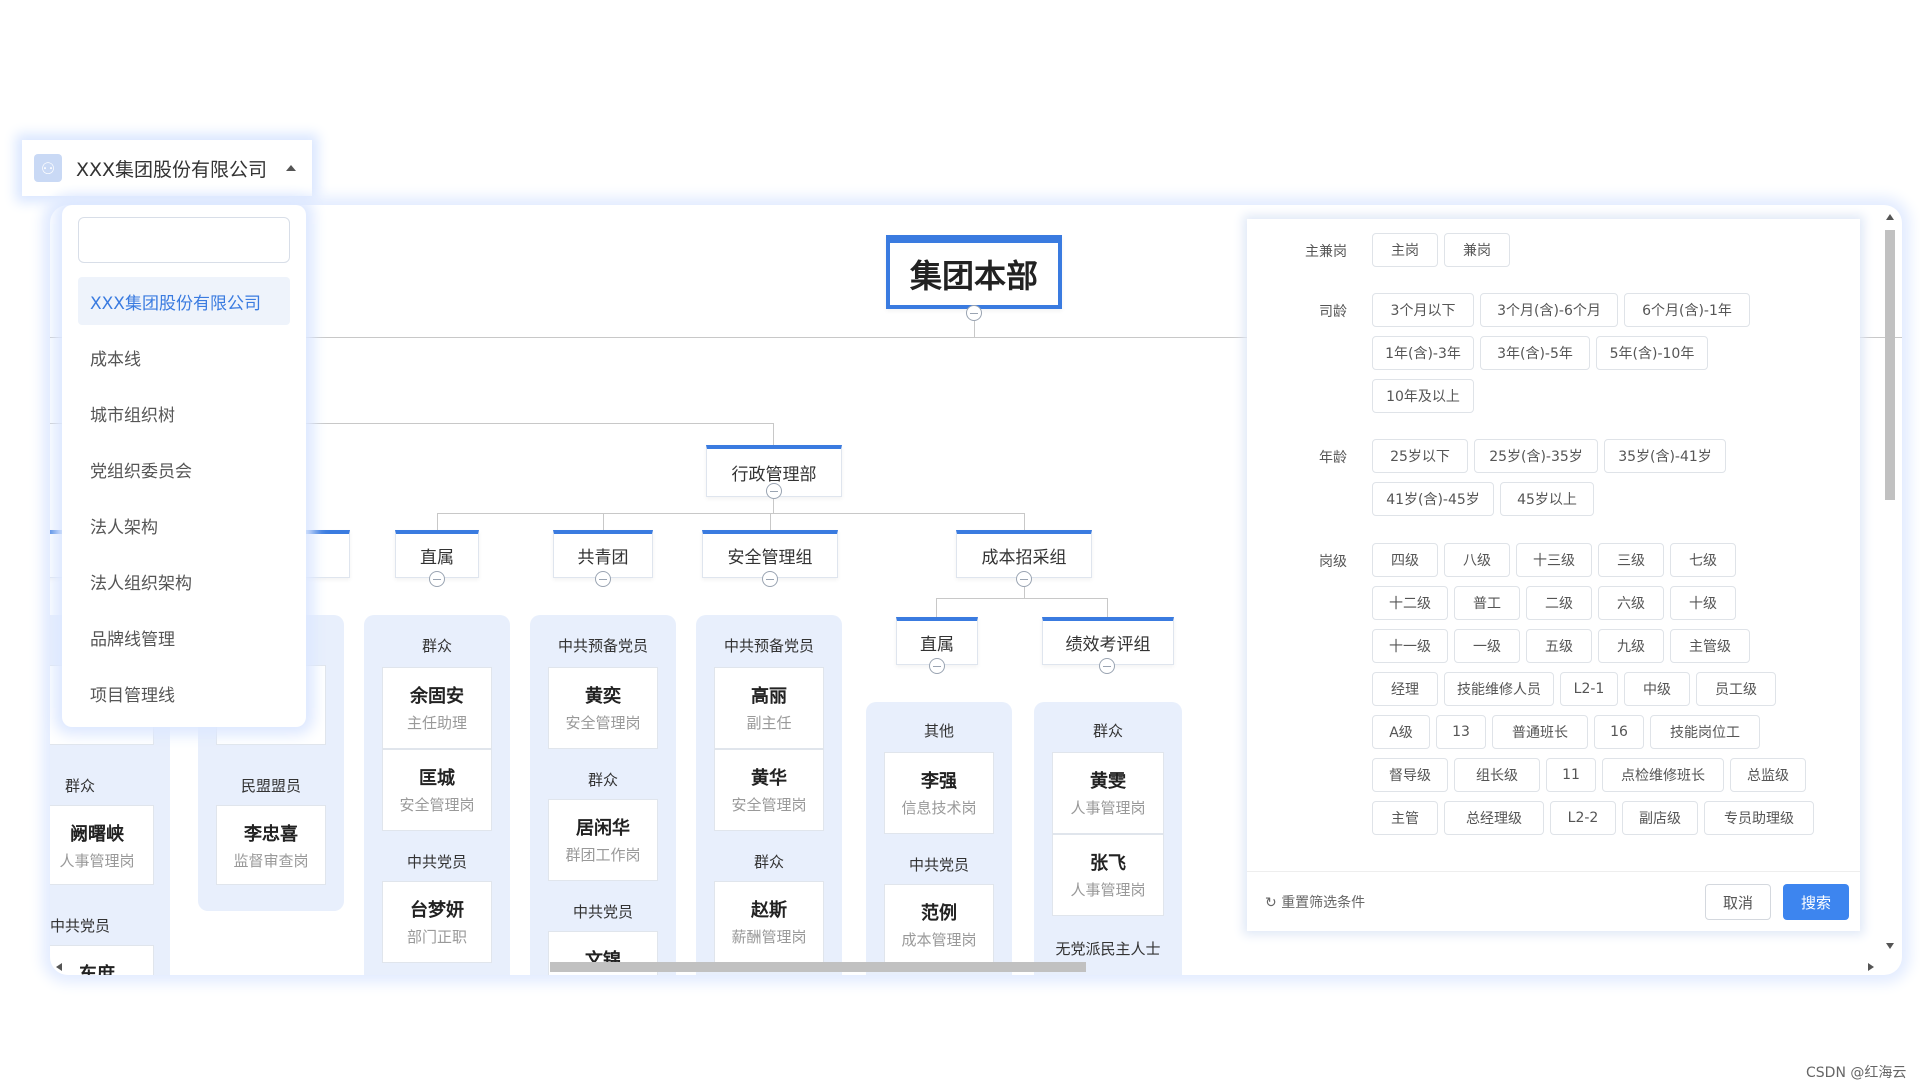 This screenshot has width=1920, height=1089. Describe the element at coordinates (1816, 902) in the screenshot. I see `search-button: 搜索` at that location.